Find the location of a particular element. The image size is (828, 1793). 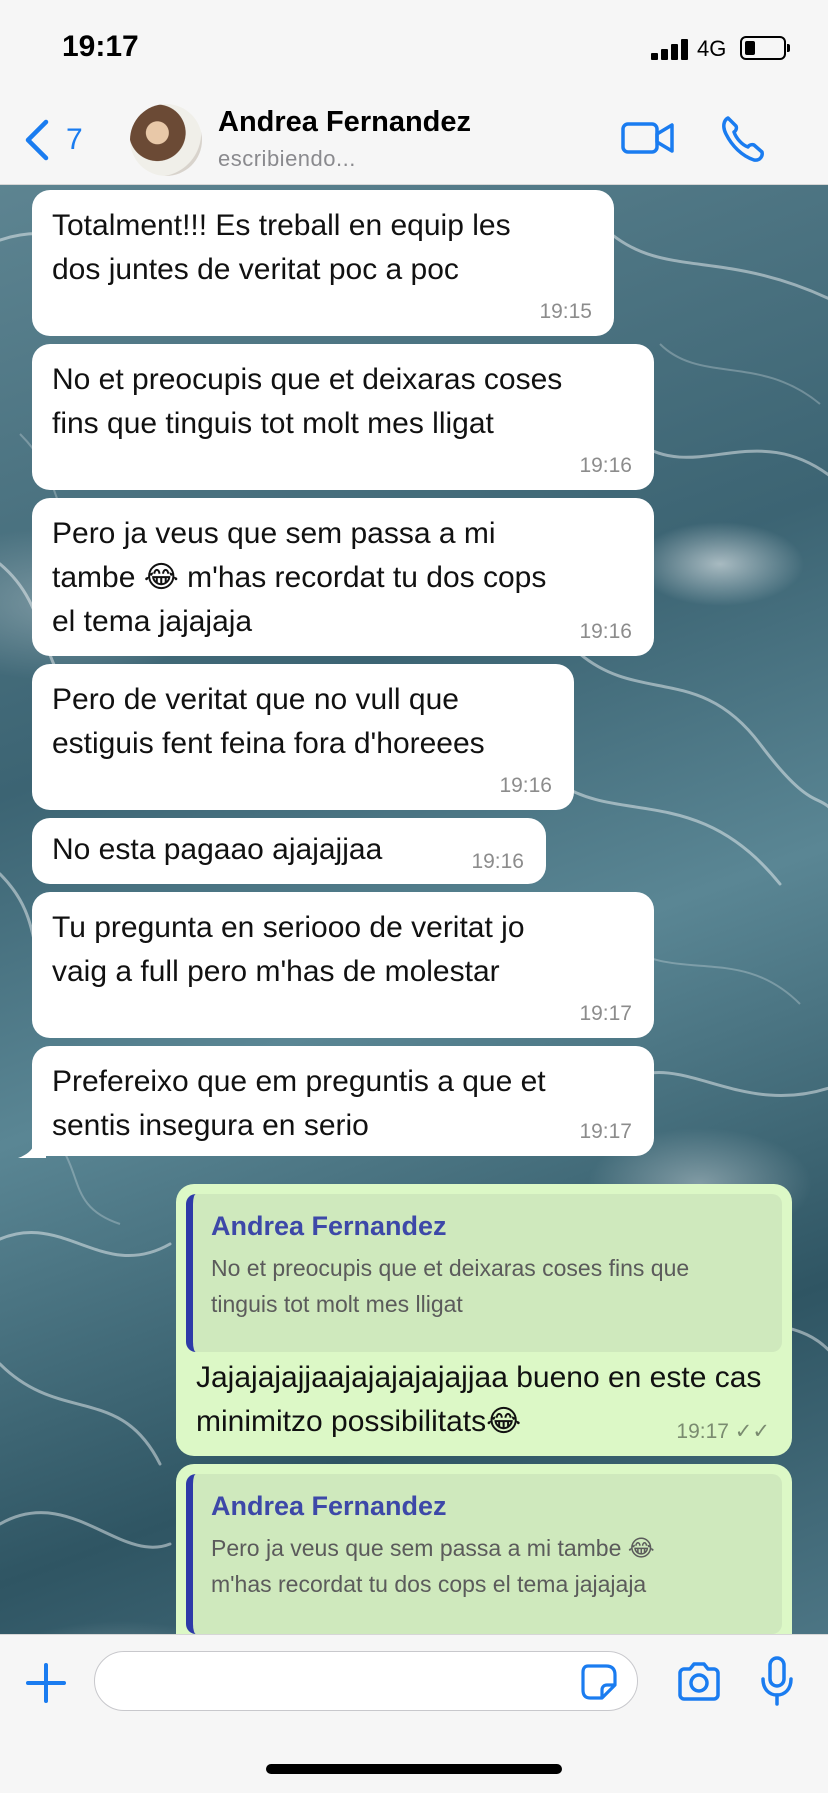

chevron-left-icon is located at coordinates (37, 140).